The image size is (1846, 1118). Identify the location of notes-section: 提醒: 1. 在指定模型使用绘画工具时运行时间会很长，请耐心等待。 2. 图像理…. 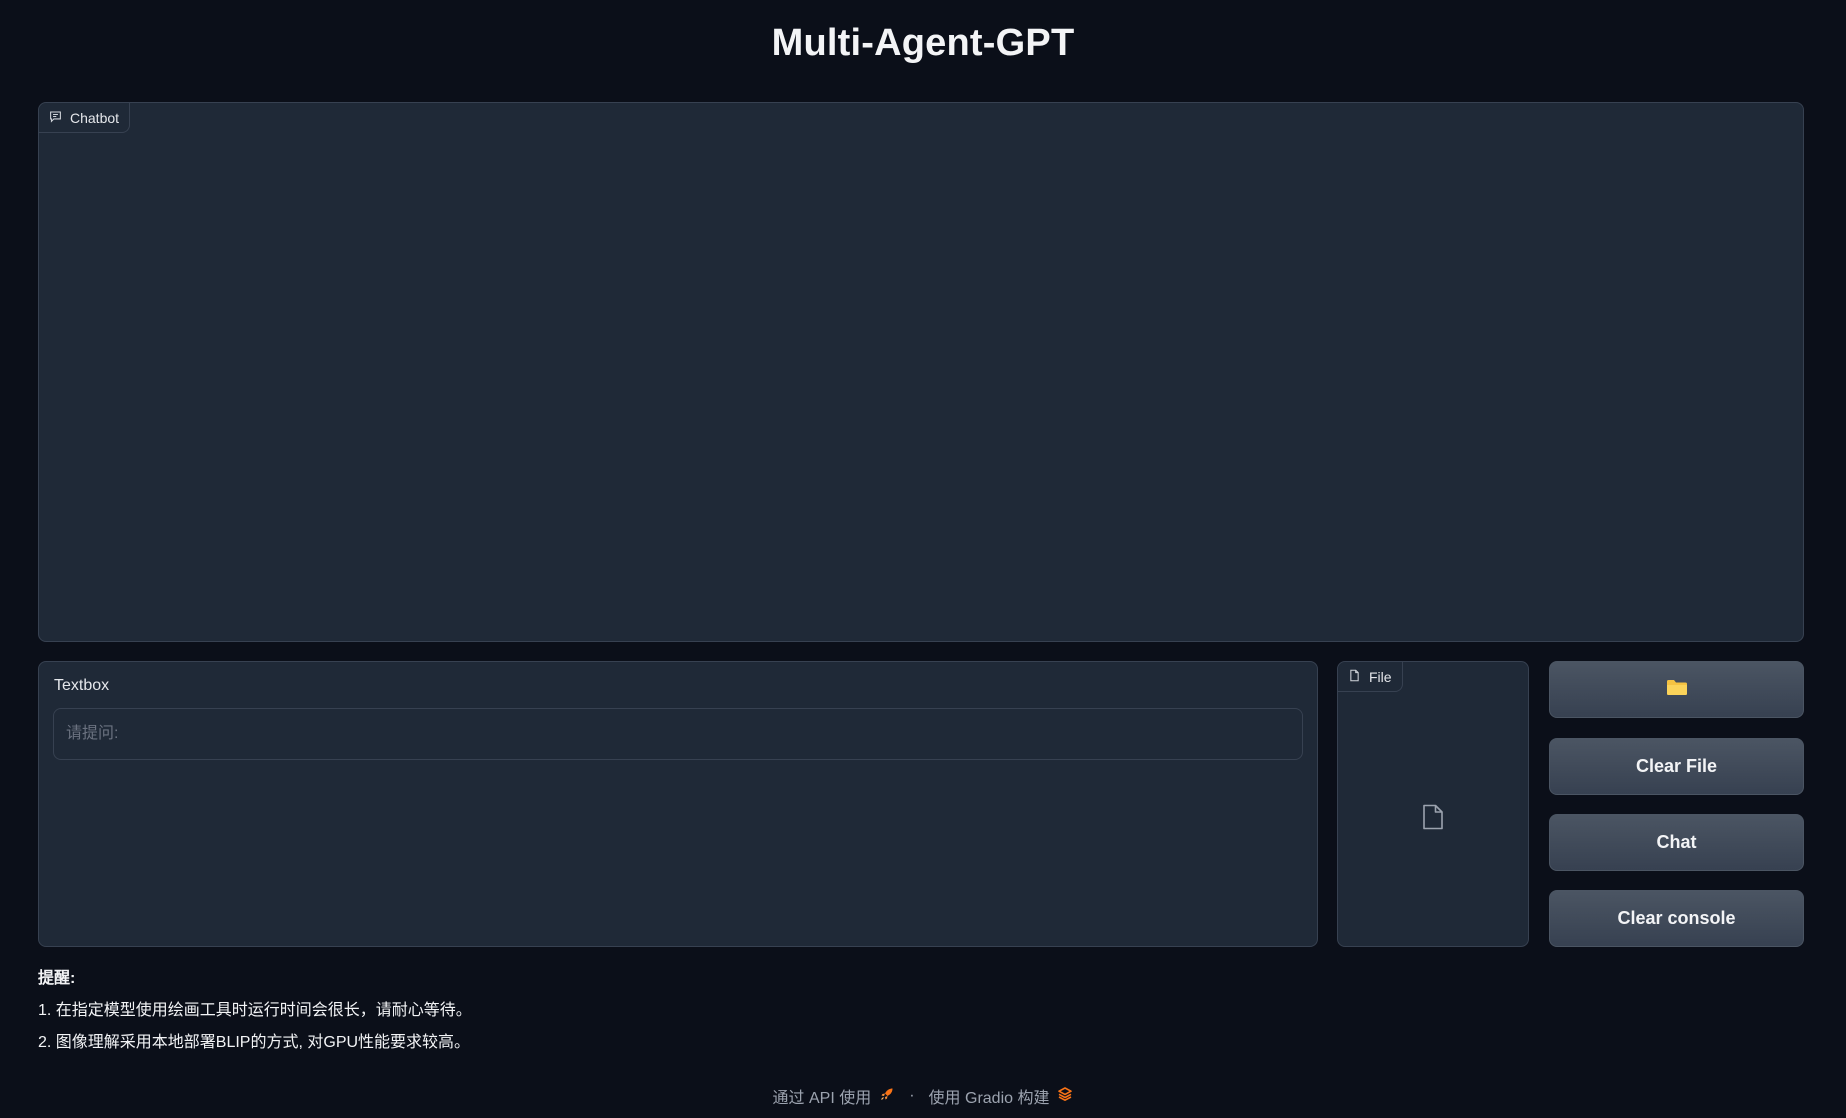
(255, 1016).